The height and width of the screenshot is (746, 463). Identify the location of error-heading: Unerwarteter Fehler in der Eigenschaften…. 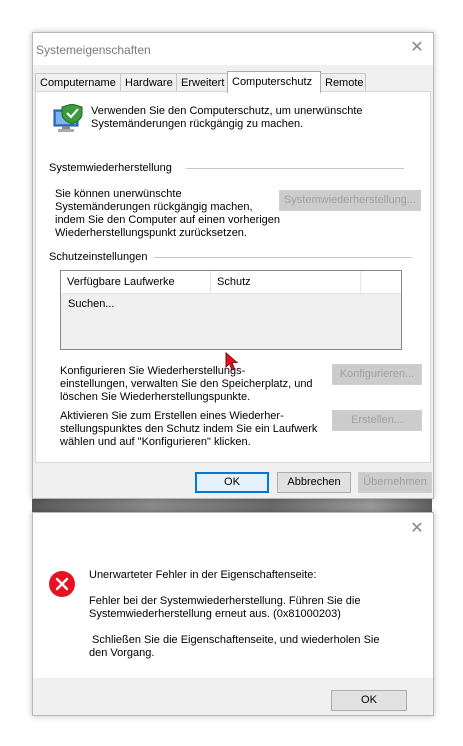
(203, 575).